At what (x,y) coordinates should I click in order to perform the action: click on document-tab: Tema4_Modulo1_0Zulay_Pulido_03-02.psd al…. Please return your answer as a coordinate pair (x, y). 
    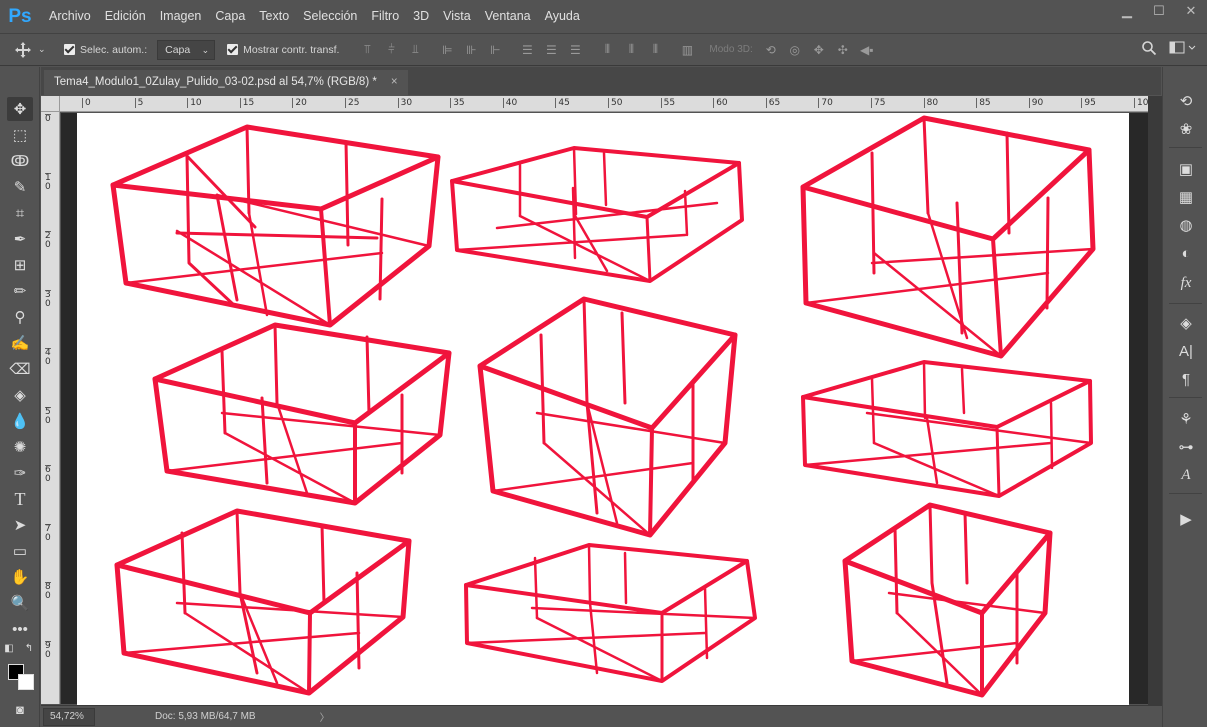
    Looking at the image, I should click on (226, 82).